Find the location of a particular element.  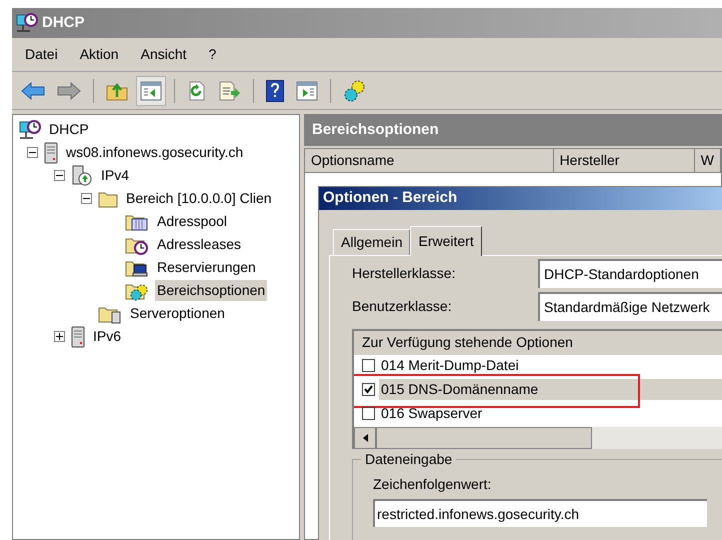

class-dropdown: Standardmäßige Netzwerk is located at coordinates (630, 306).